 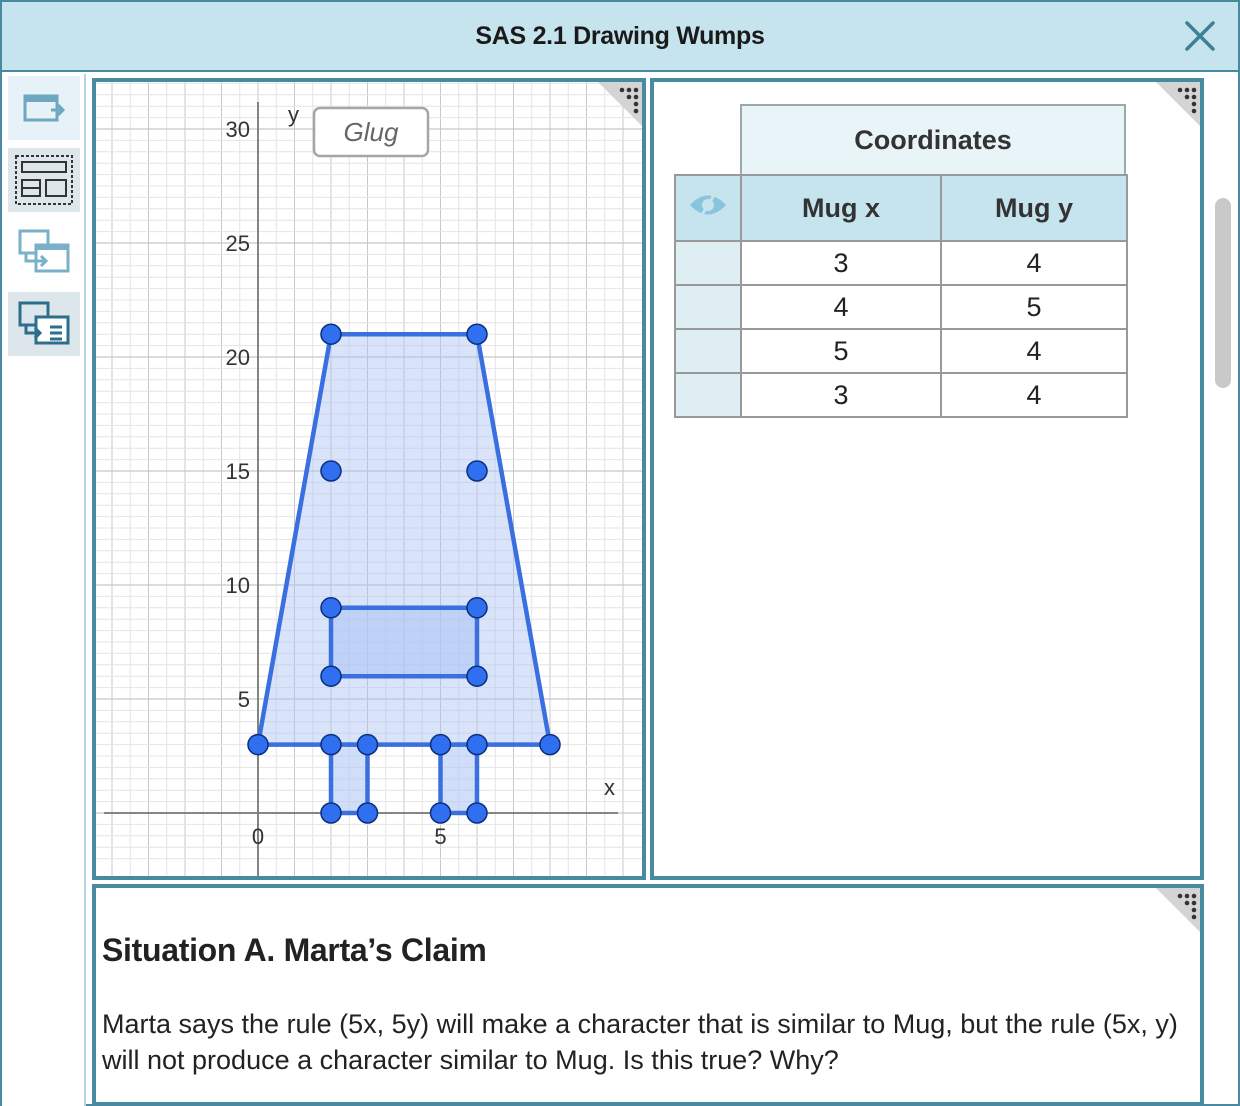 What do you see at coordinates (708, 204) in the screenshot?
I see `eye-hidden-icon` at bounding box center [708, 204].